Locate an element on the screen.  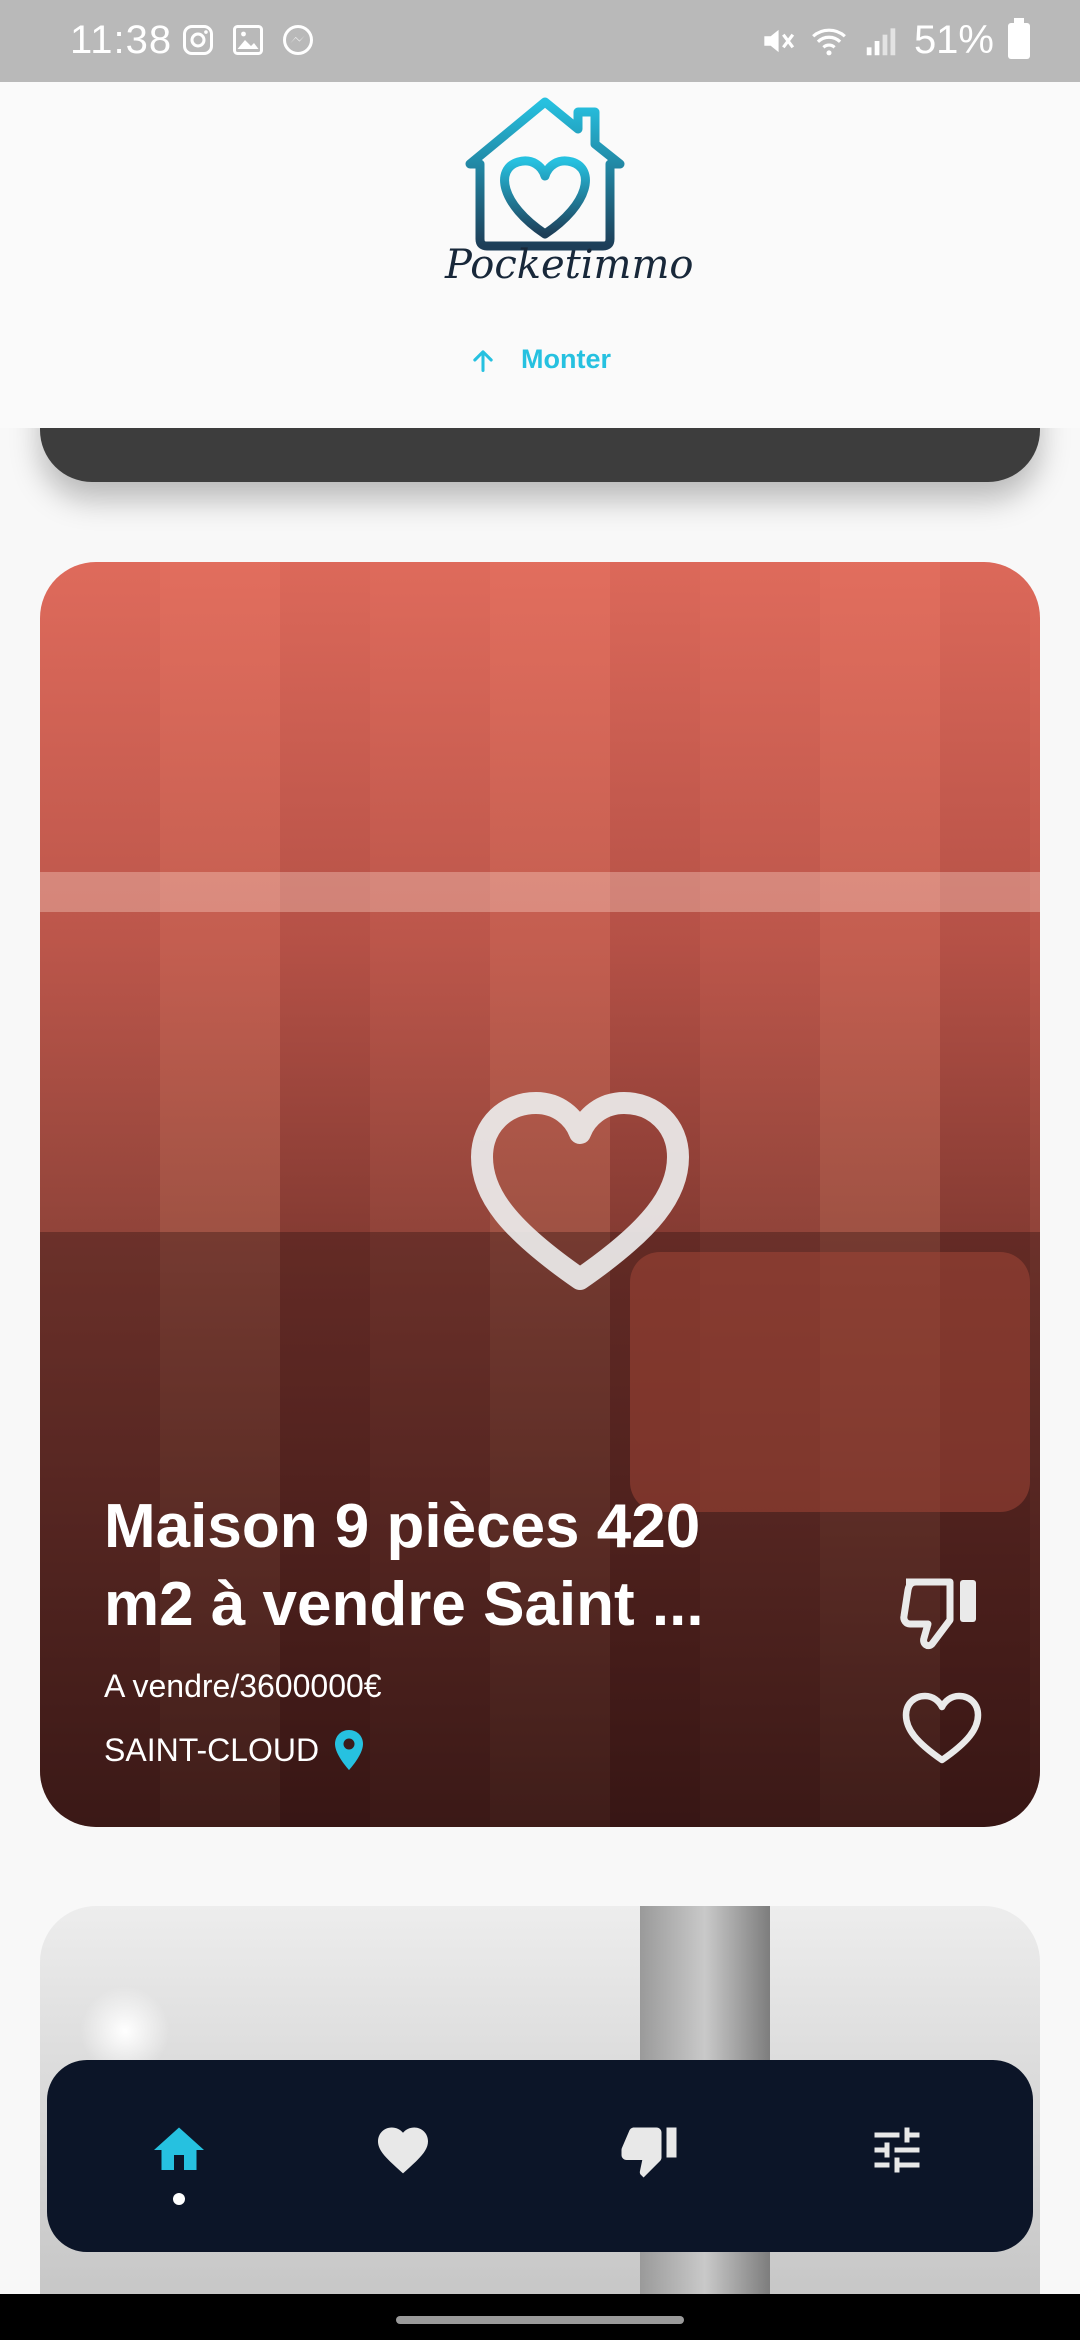
arrow-up-icon is located at coordinates (483, 360).